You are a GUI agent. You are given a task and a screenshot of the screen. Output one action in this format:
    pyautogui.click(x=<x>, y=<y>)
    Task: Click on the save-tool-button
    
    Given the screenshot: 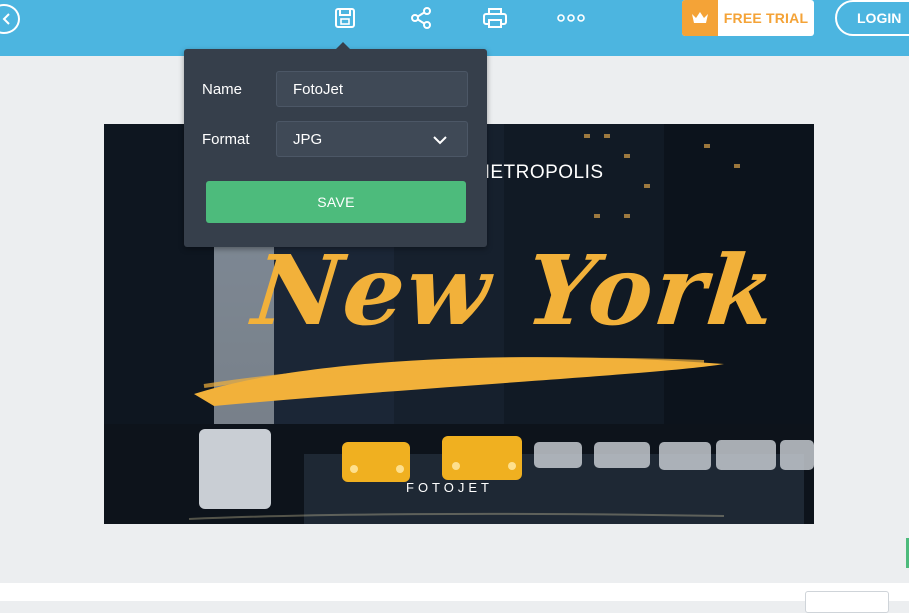 What is the action you would take?
    pyautogui.click(x=345, y=18)
    